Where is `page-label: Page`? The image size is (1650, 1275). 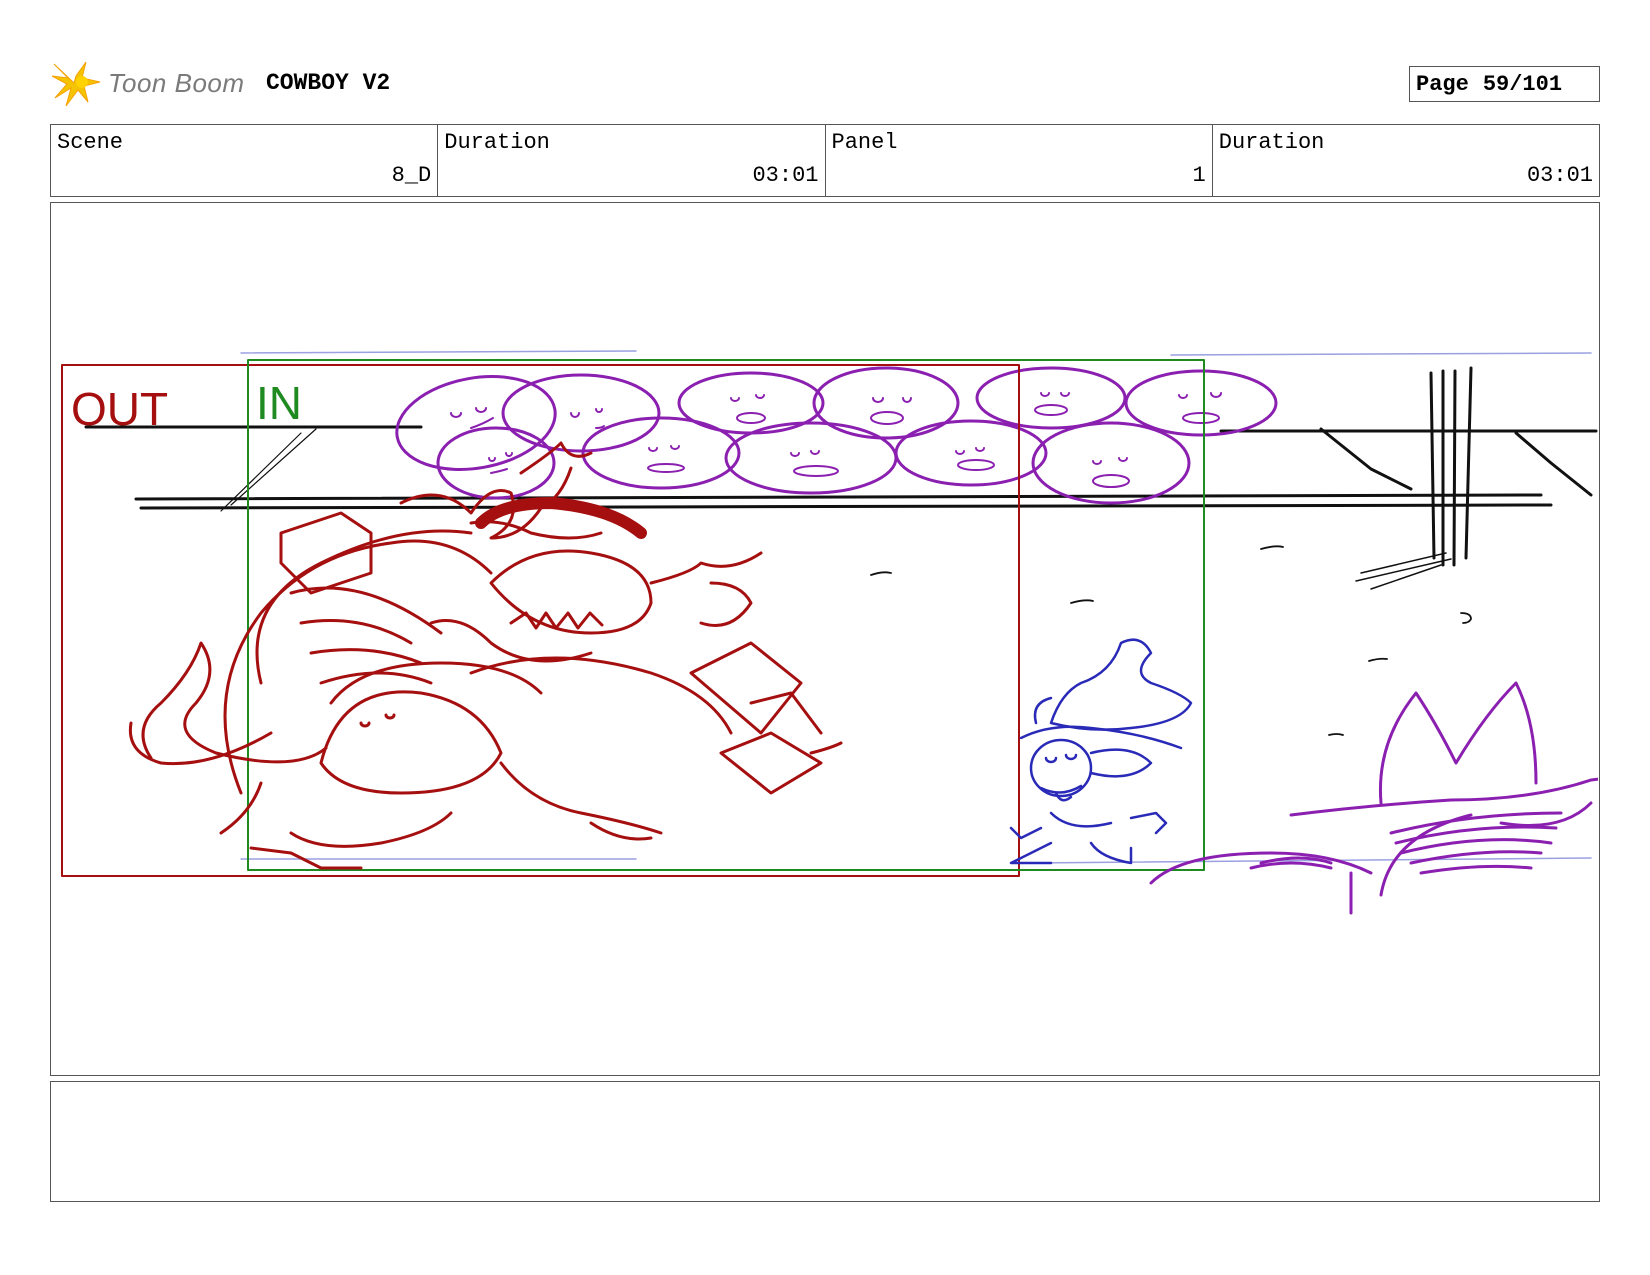 page-label: Page is located at coordinates (1442, 84).